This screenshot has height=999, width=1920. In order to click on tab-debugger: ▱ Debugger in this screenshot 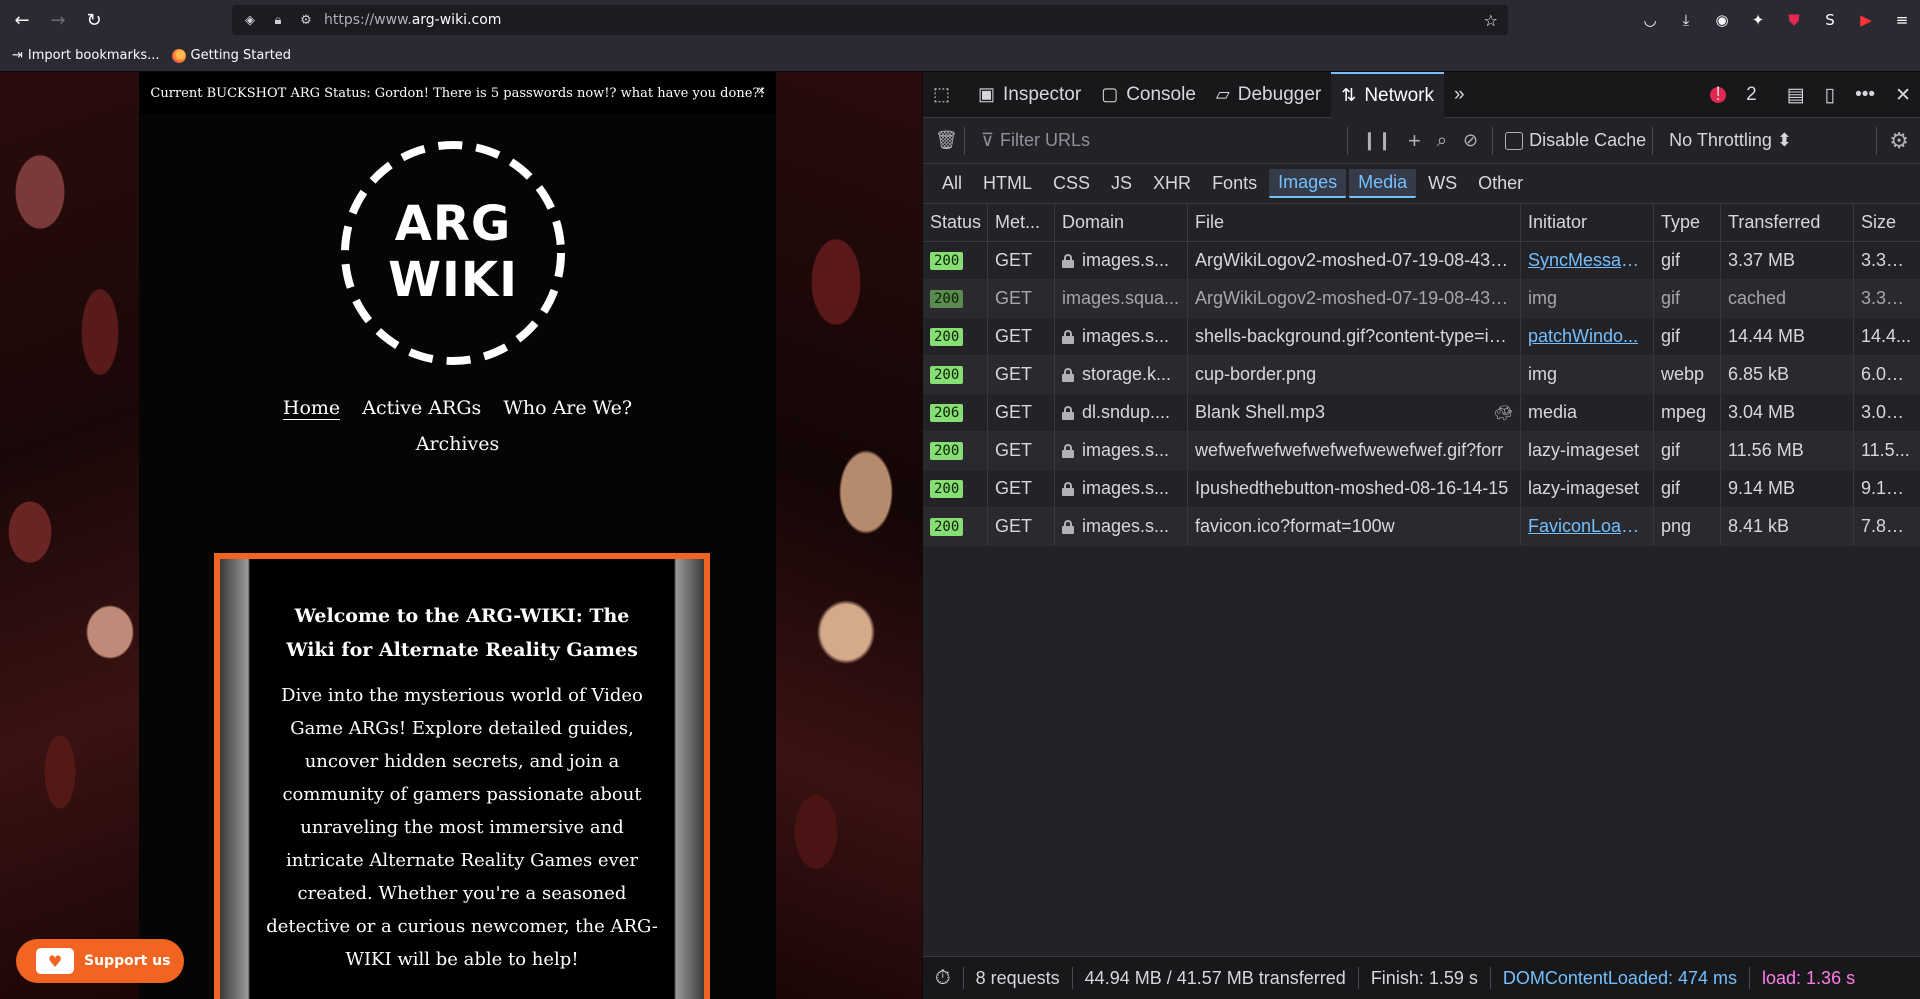, I will do `click(1268, 95)`.